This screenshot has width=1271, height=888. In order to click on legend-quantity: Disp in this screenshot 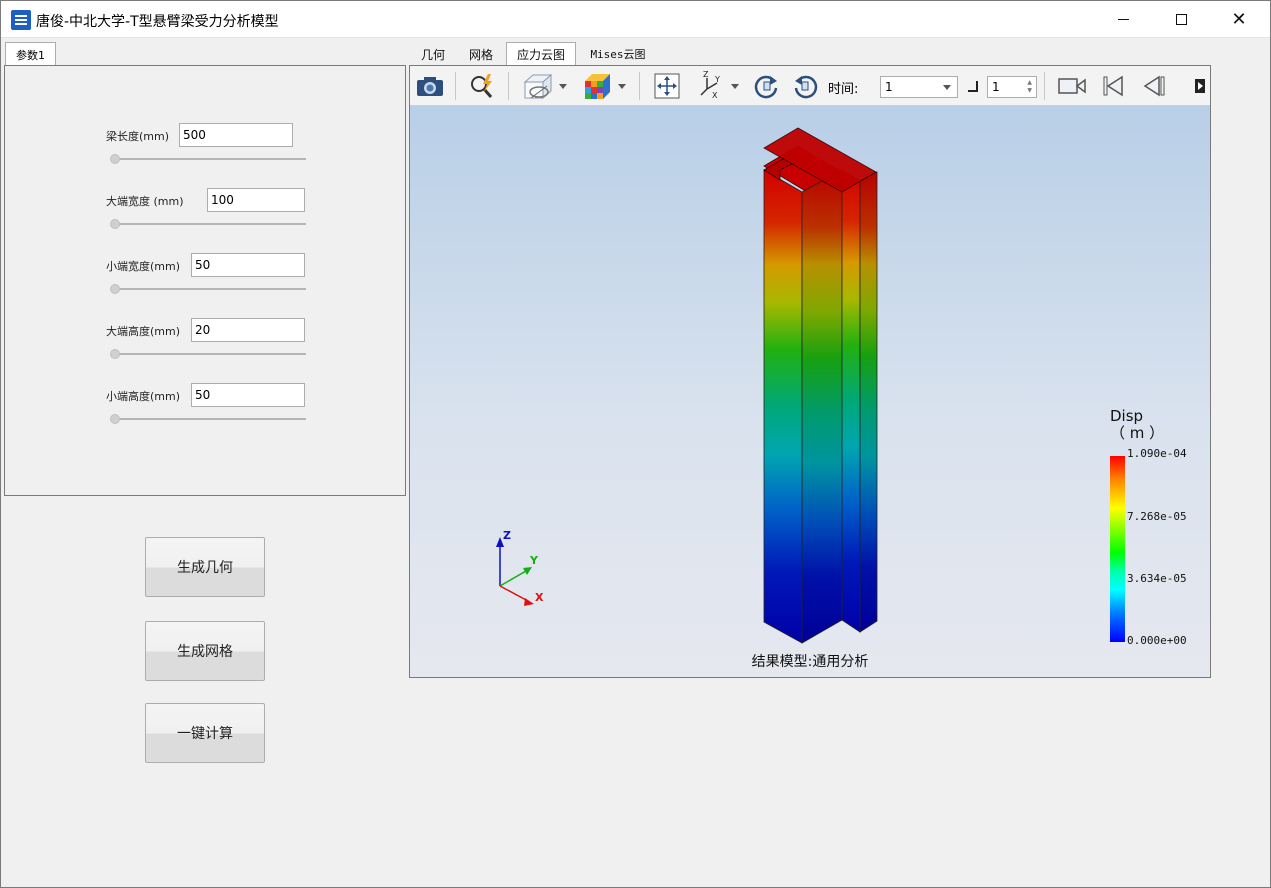, I will do `click(1127, 416)`.